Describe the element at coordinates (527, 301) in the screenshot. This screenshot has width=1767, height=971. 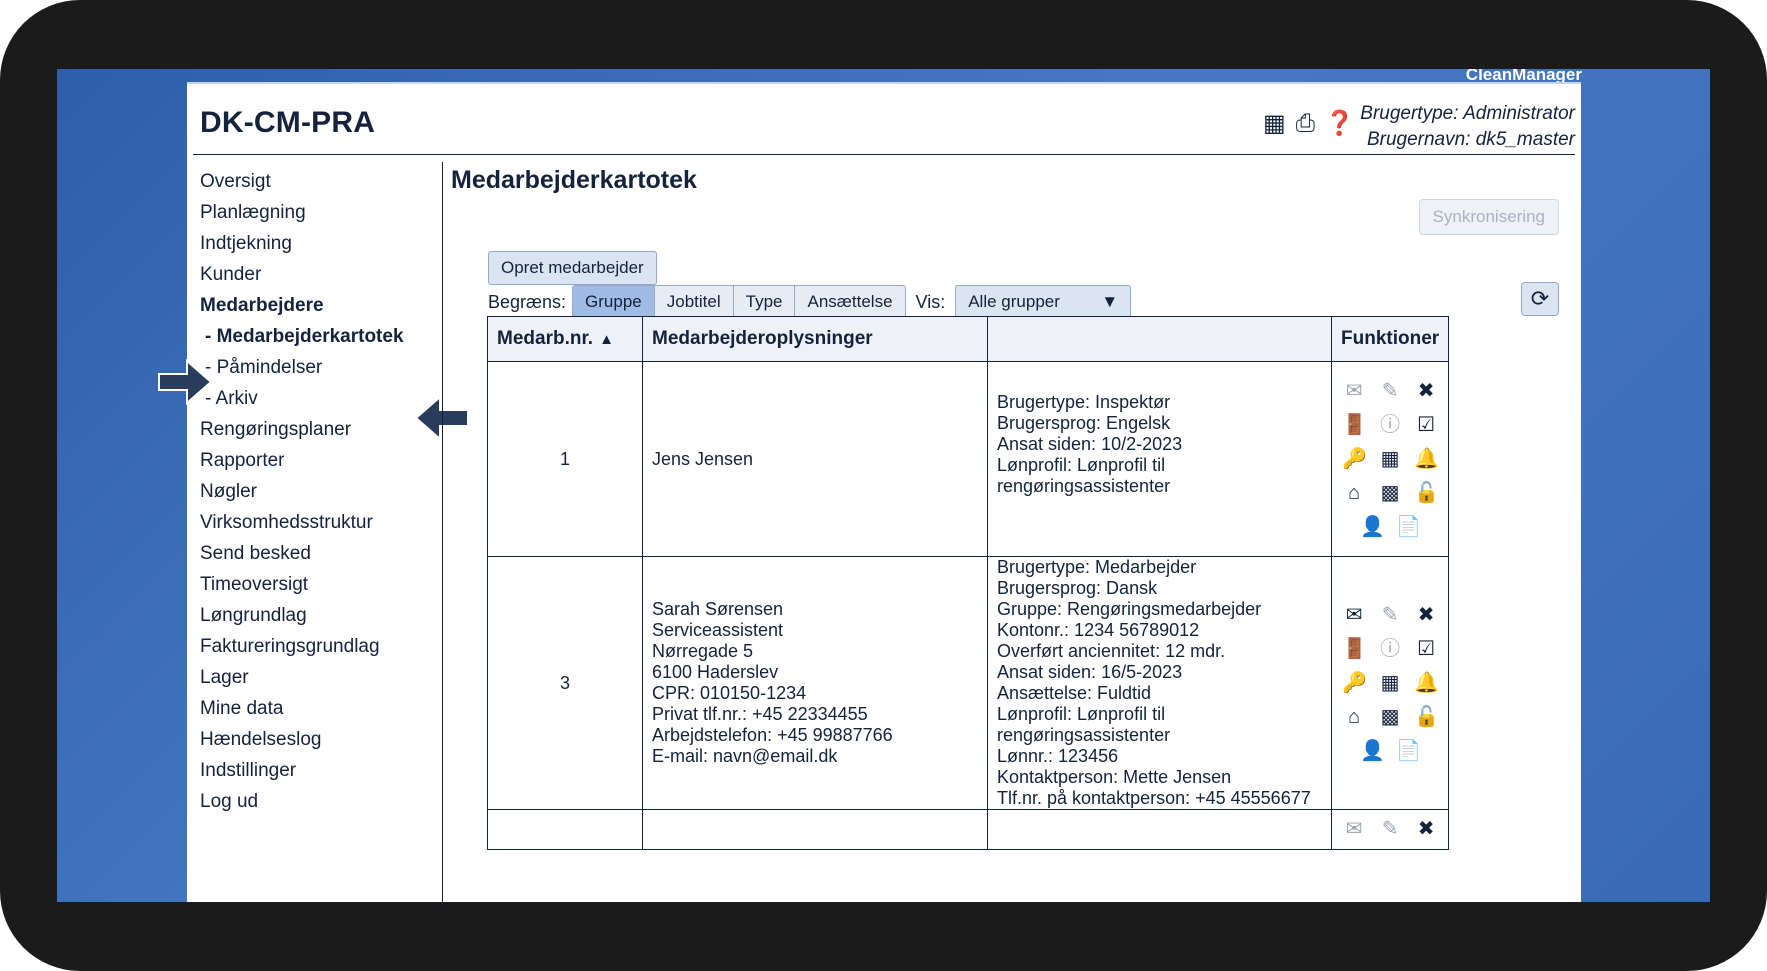
I see `filter-label: Begræns:` at that location.